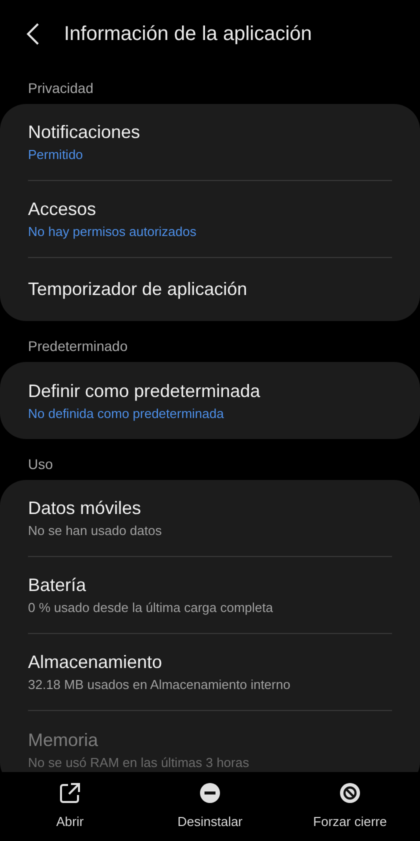 This screenshot has width=420, height=841. Describe the element at coordinates (56, 154) in the screenshot. I see `item-summary: Permitido` at that location.